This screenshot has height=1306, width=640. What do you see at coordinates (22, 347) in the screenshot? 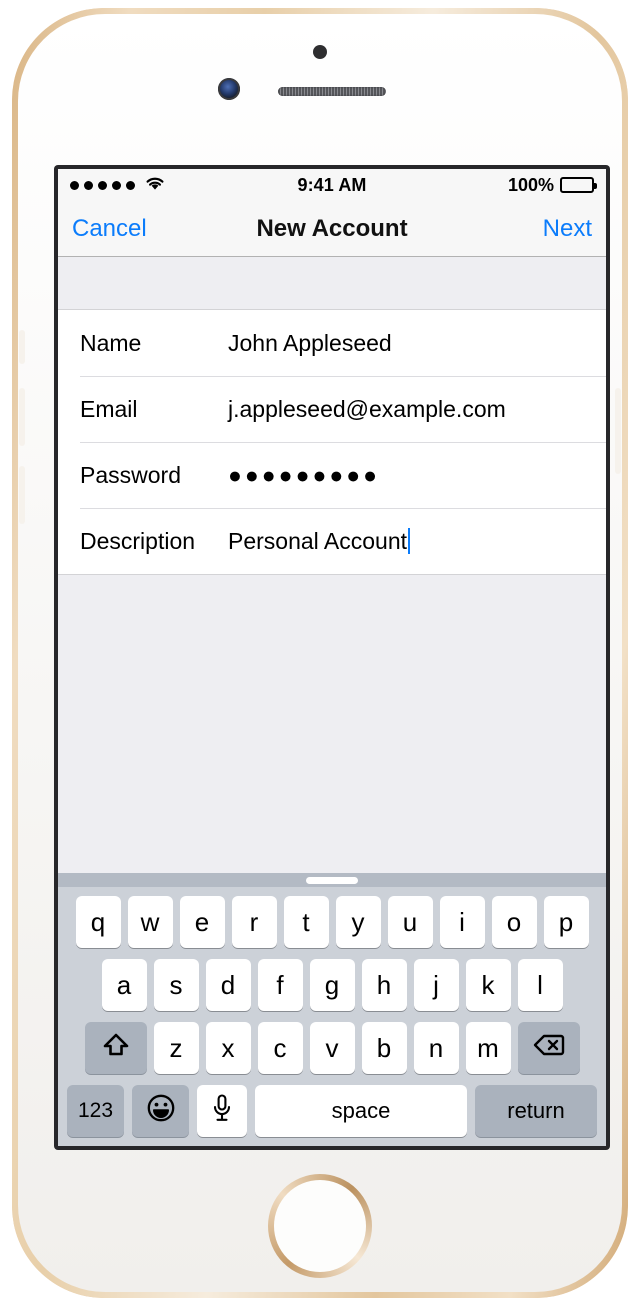
I see `mute-switch` at bounding box center [22, 347].